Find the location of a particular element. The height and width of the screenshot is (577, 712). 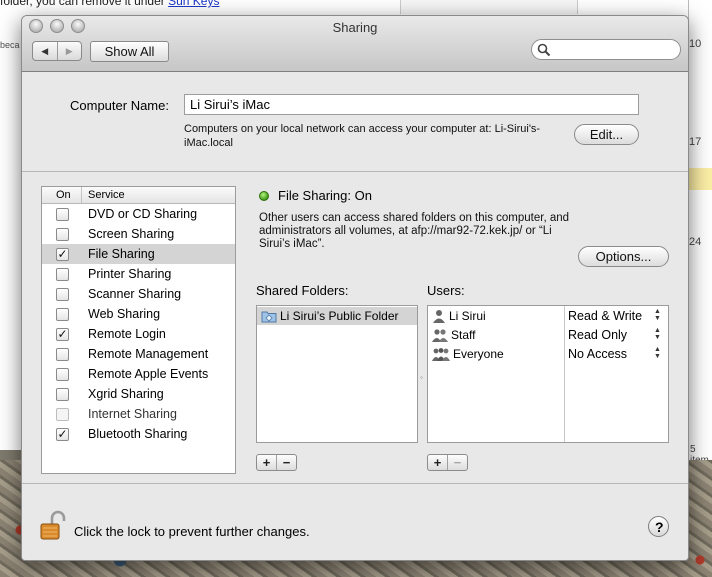

service-label: Screen Sharing is located at coordinates (131, 234).